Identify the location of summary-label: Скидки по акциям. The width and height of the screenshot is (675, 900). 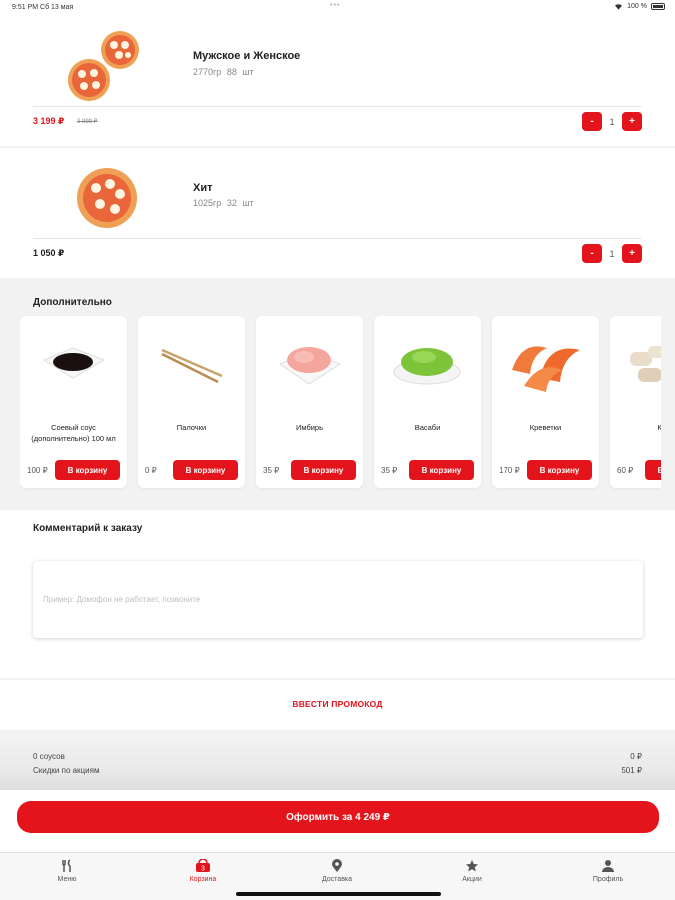
(66, 770).